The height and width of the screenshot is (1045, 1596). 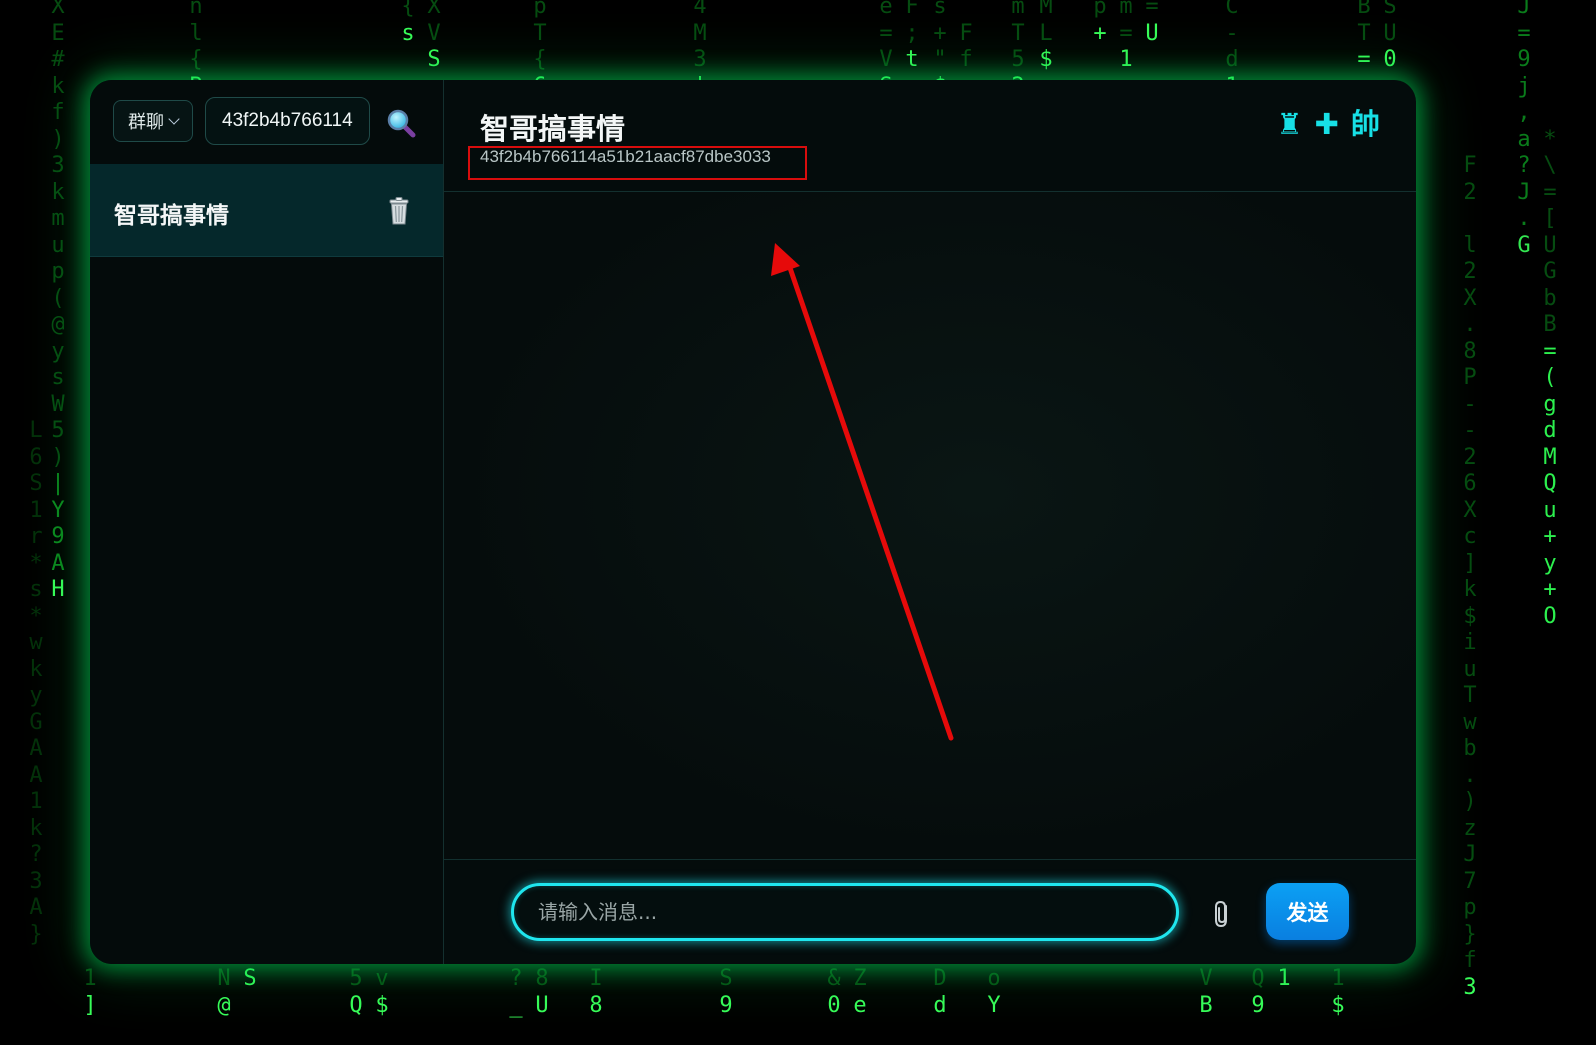 What do you see at coordinates (408, 23) in the screenshot?
I see `rain-column: {s` at bounding box center [408, 23].